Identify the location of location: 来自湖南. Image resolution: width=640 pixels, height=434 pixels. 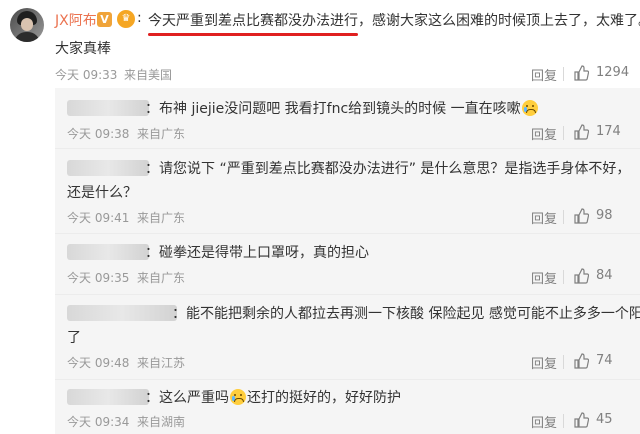
(161, 422).